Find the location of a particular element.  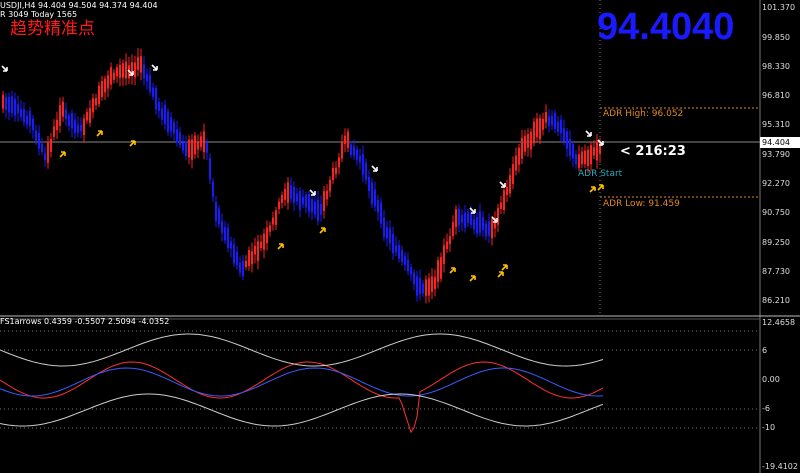

adr-low-label: ADR Low: 91.459 is located at coordinates (641, 204).